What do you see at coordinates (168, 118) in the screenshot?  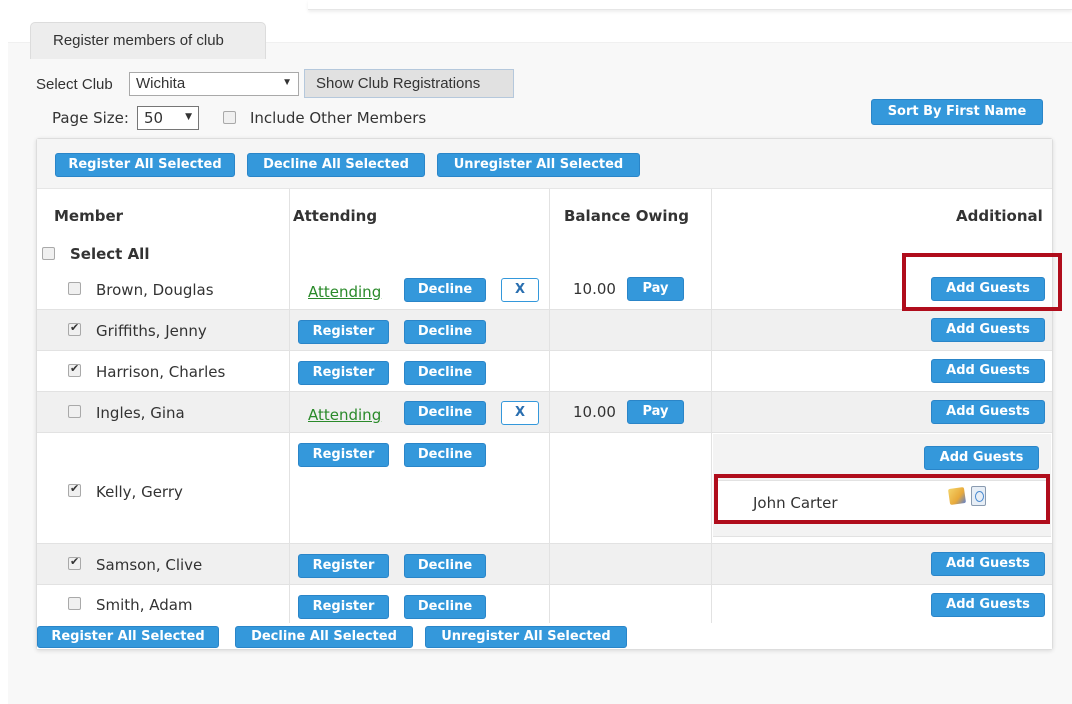 I see `page-size-select: 50 ▼` at bounding box center [168, 118].